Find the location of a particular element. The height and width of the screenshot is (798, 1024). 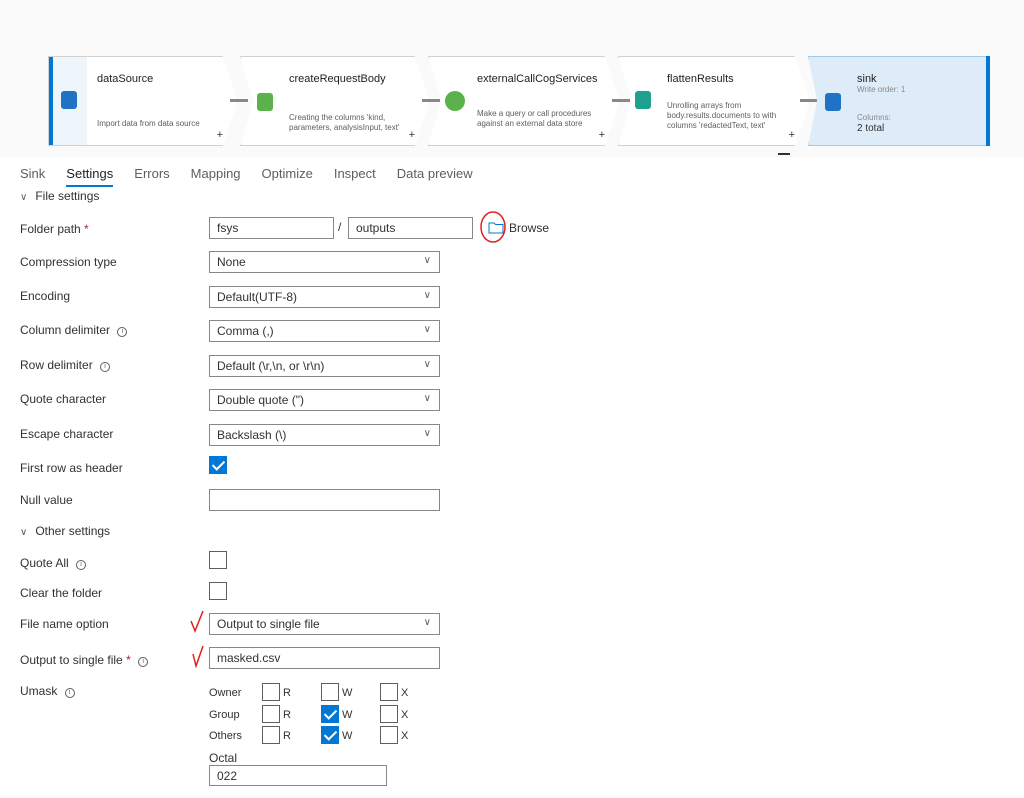

umask-others-w-checkbox is located at coordinates (330, 735).